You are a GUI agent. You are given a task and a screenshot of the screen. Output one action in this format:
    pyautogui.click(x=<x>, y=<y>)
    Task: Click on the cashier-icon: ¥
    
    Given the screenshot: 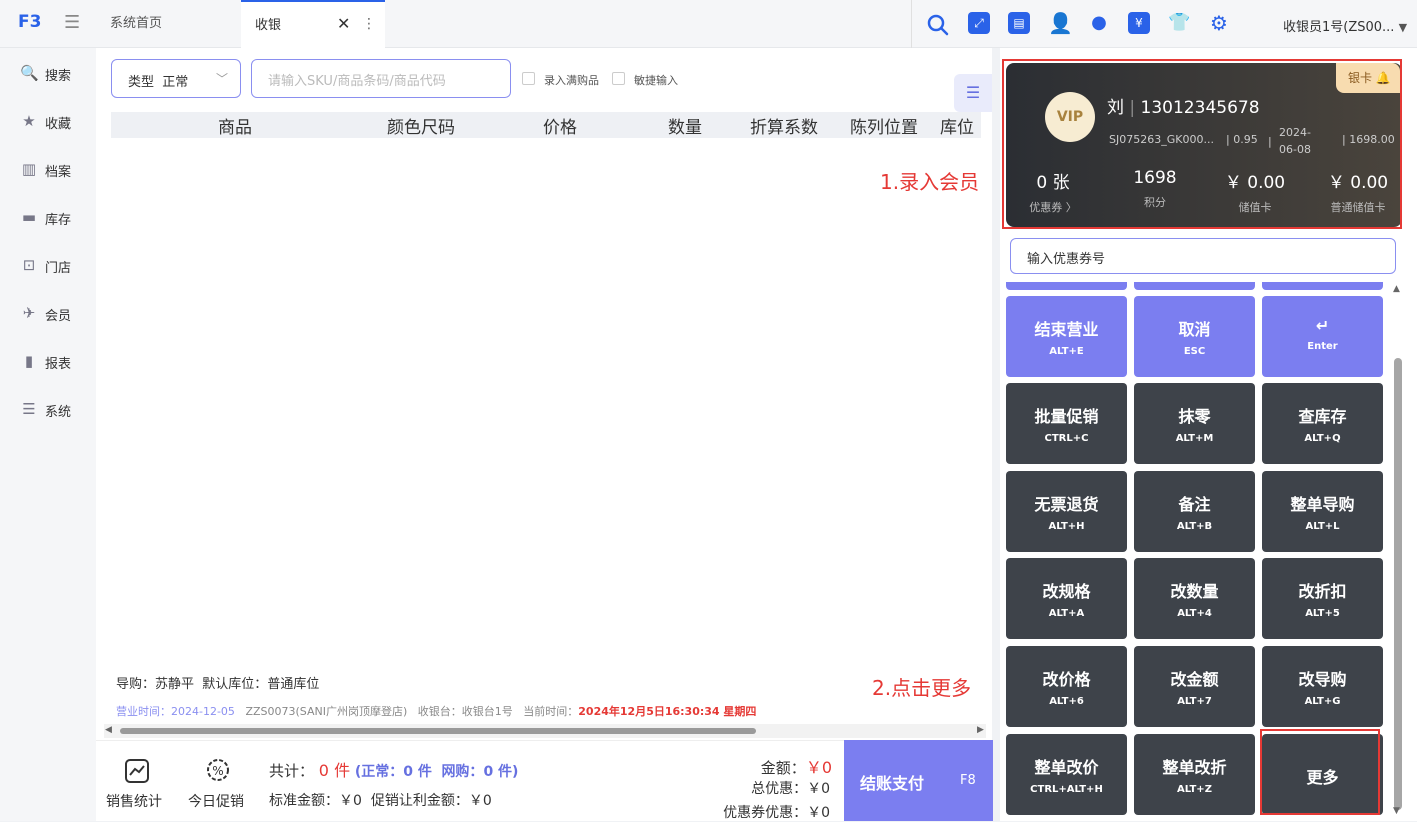 What is the action you would take?
    pyautogui.click(x=1139, y=23)
    